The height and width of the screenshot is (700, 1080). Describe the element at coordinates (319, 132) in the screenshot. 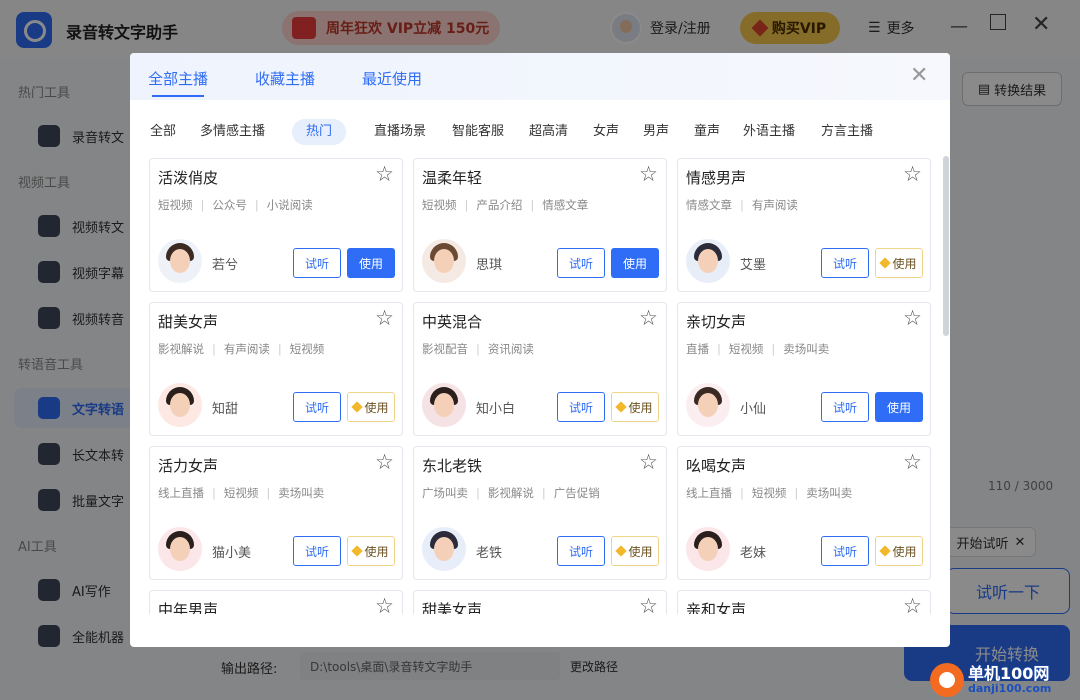

I see `category-hot: 热门` at that location.